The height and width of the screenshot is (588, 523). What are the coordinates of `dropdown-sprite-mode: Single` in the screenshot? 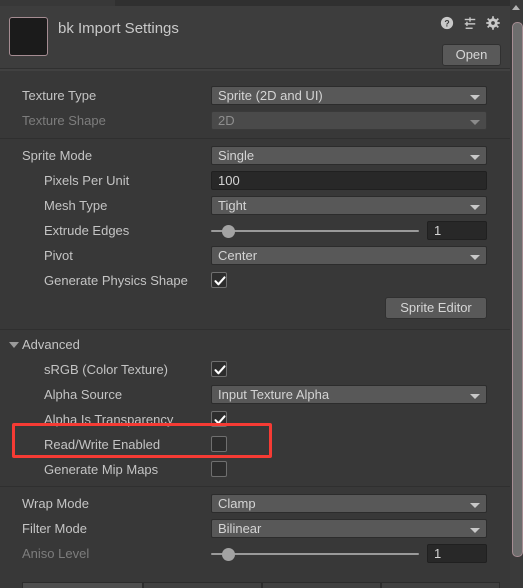 It's located at (349, 155).